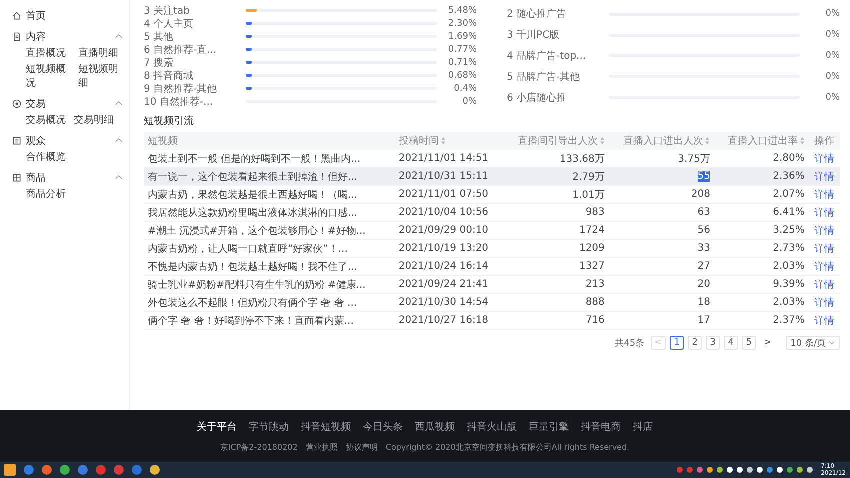 The width and height of the screenshot is (850, 478). I want to click on table-cell: 18, so click(704, 302).